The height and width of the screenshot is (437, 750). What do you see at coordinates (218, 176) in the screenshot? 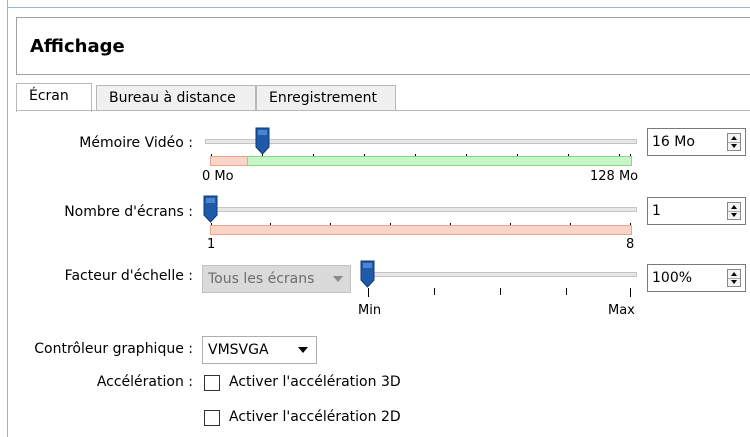
I see `video-memory-min-label: 0 Mo` at bounding box center [218, 176].